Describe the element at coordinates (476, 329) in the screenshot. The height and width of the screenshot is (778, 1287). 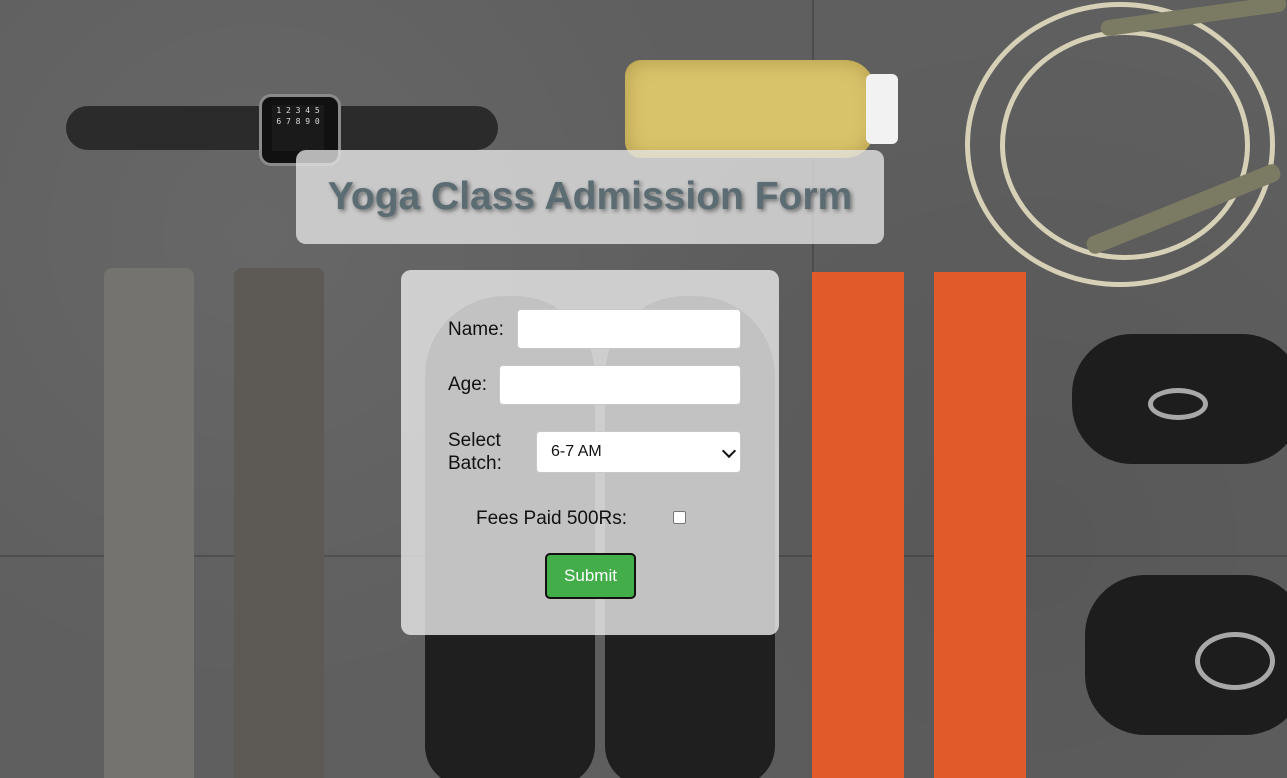
I see `name-label: Name:` at that location.